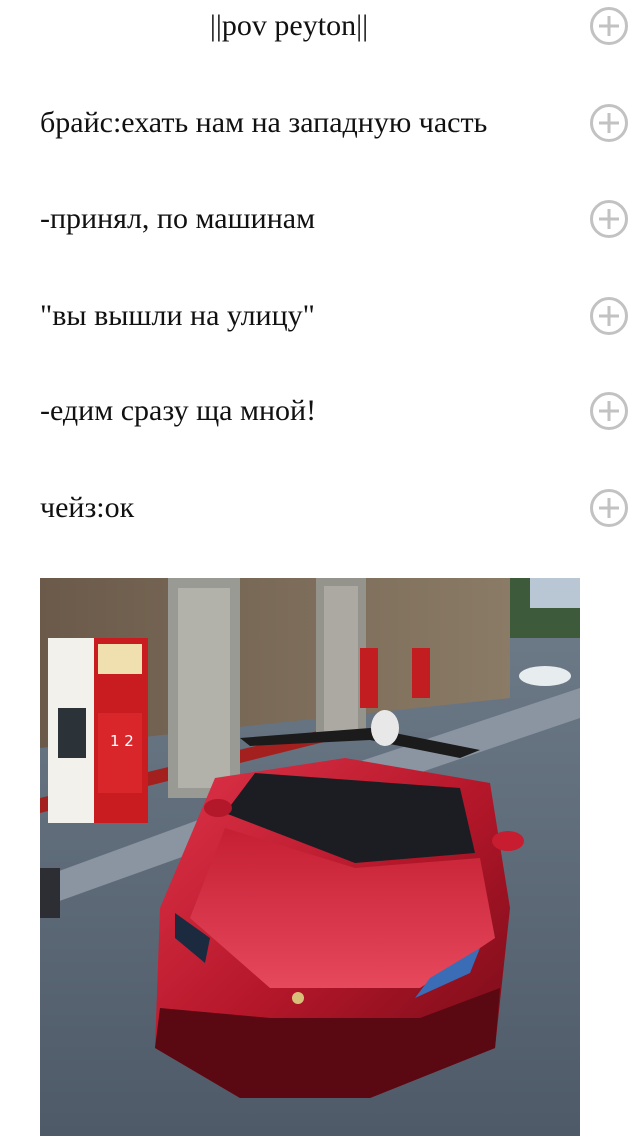 The height and width of the screenshot is (1136, 640). I want to click on story-line: ||pov peyton||, so click(320, 28).